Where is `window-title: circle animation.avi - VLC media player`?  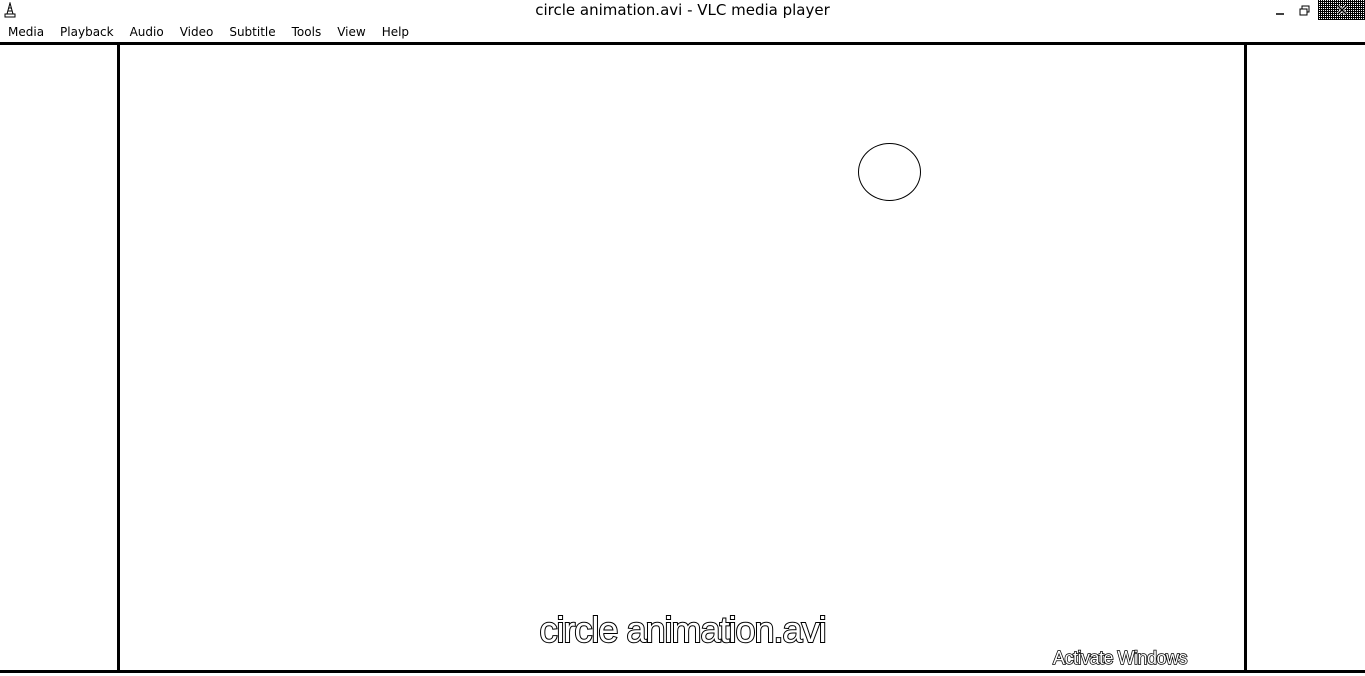
window-title: circle animation.avi - VLC media player is located at coordinates (682, 10).